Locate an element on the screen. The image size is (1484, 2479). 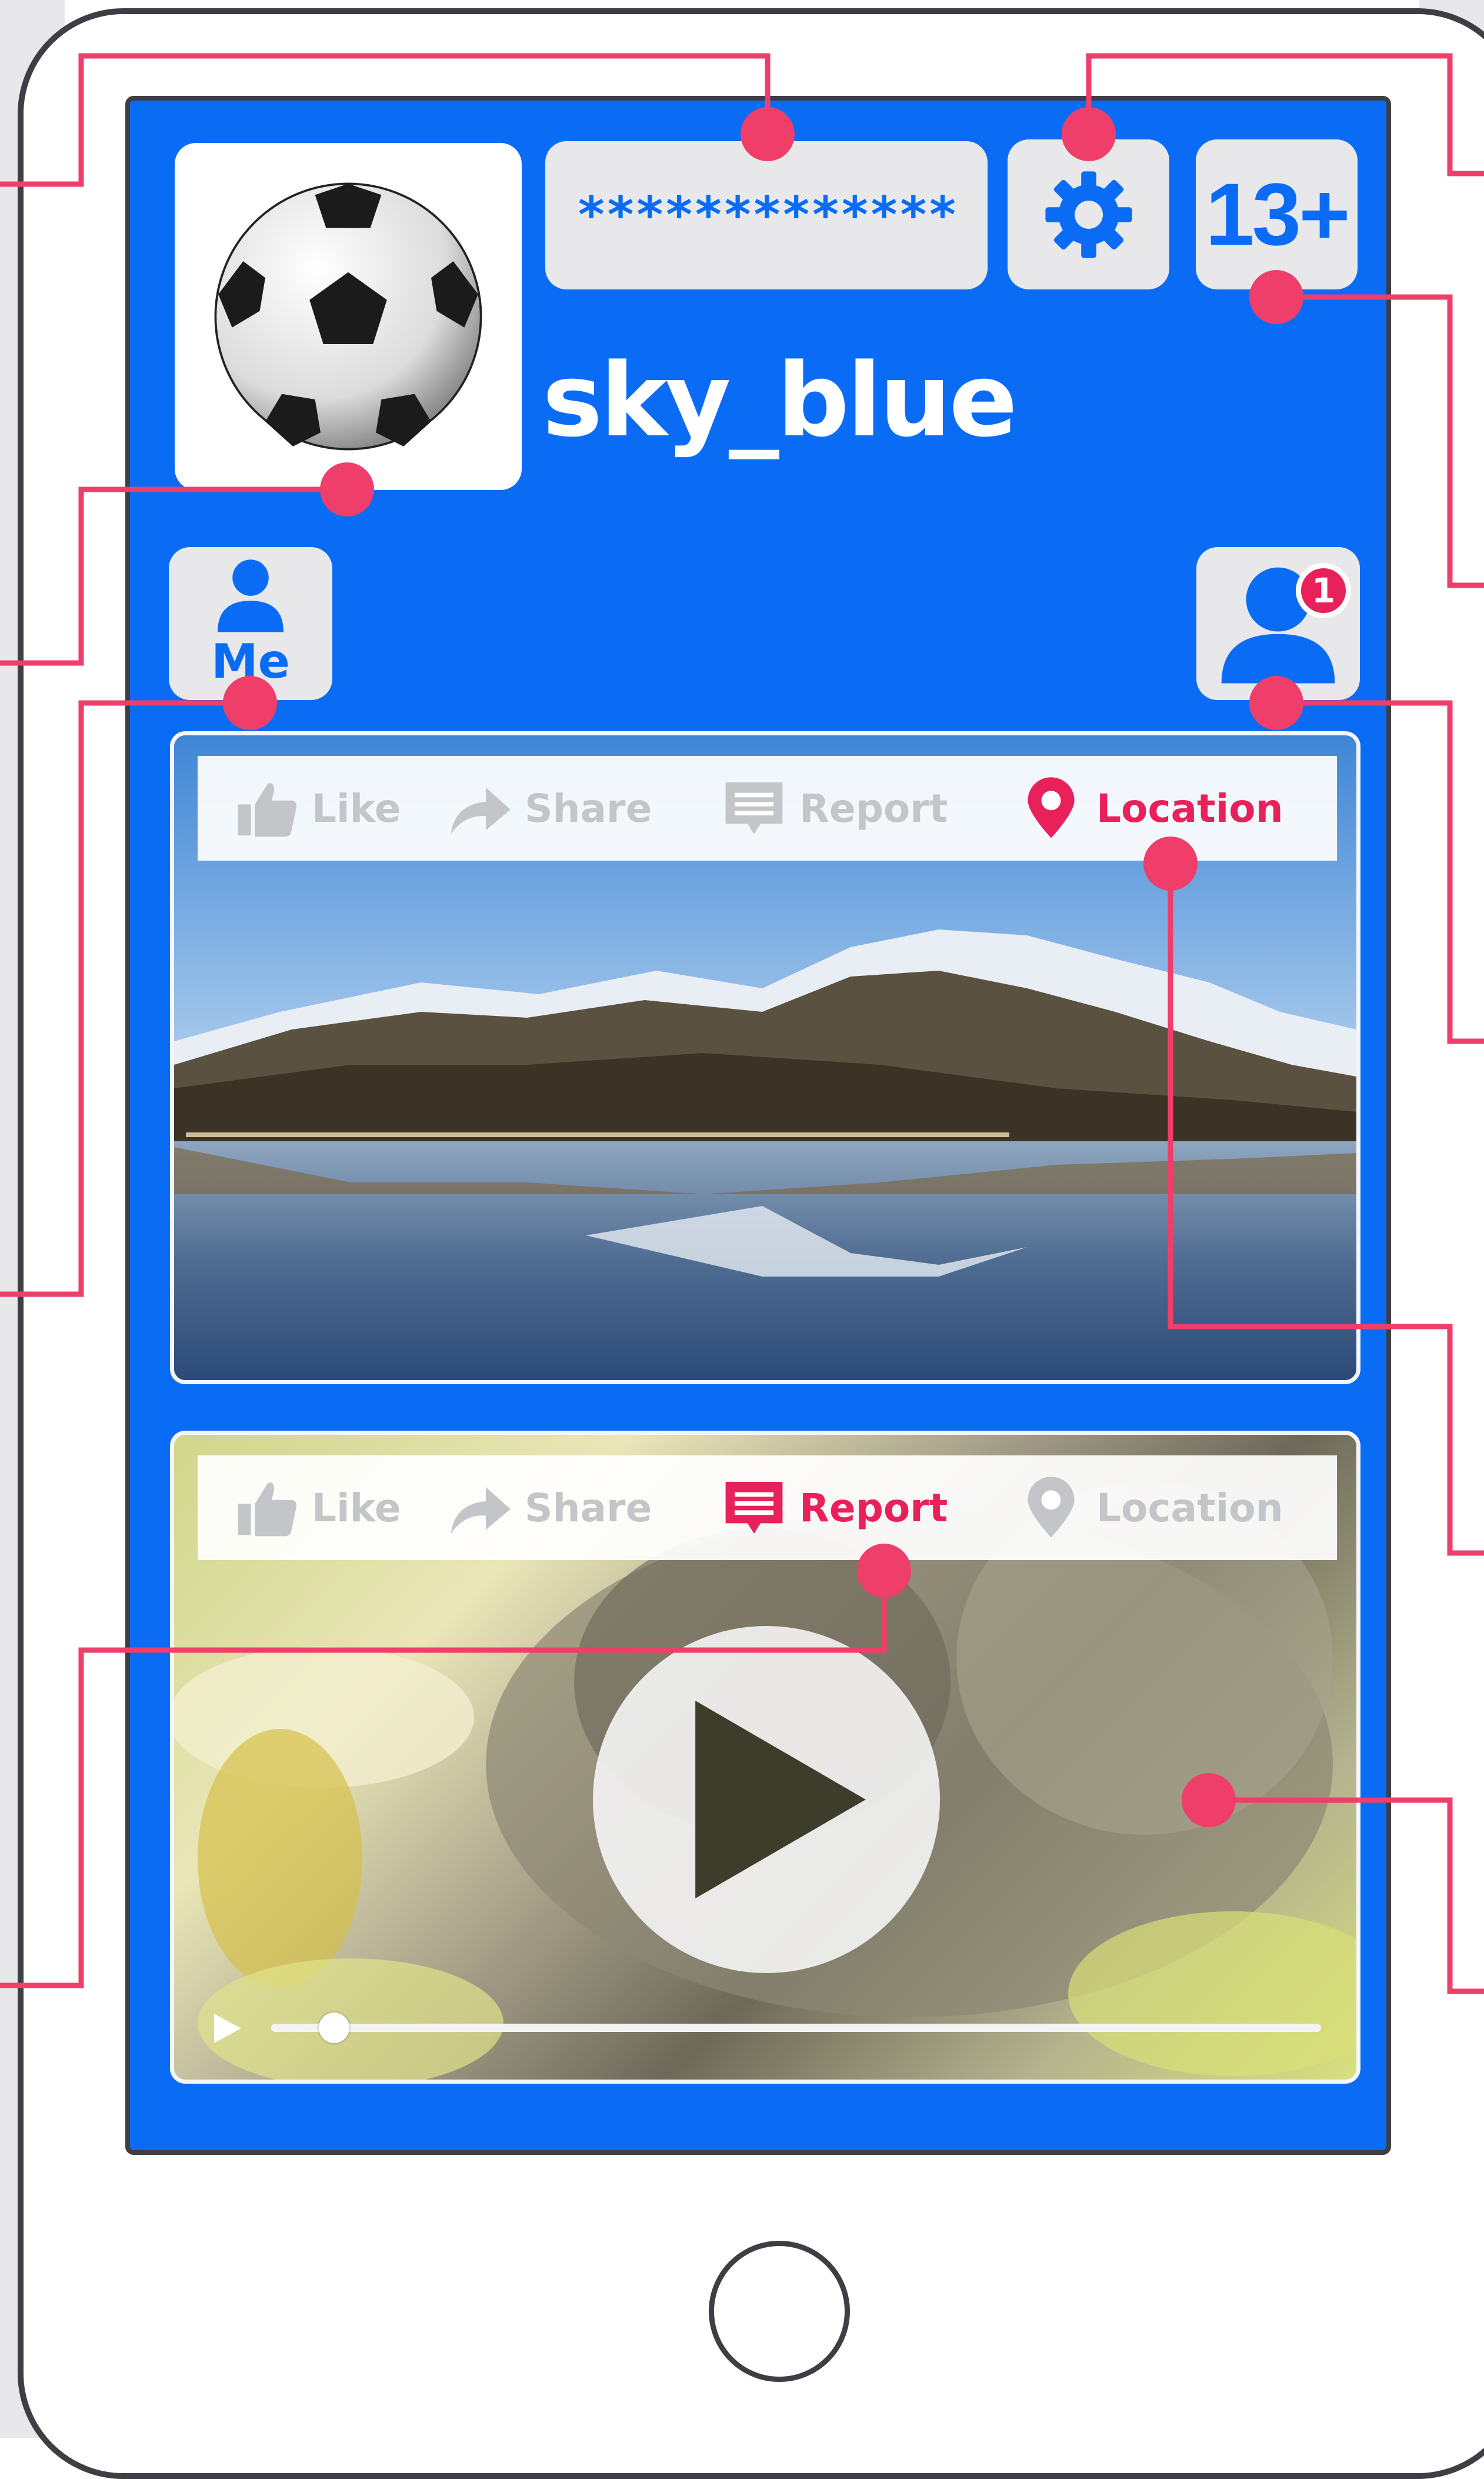
video-progress-track is located at coordinates (796, 2028).